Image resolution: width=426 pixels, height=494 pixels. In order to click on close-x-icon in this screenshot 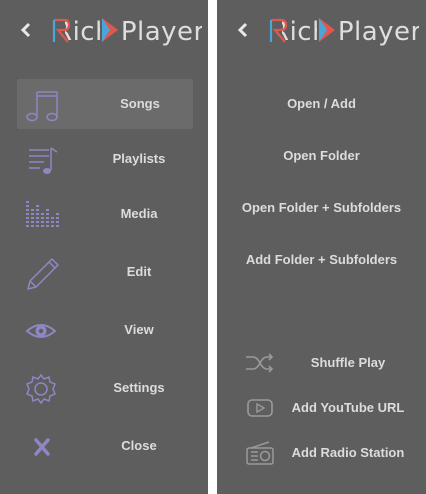, I will do `click(42, 447)`.